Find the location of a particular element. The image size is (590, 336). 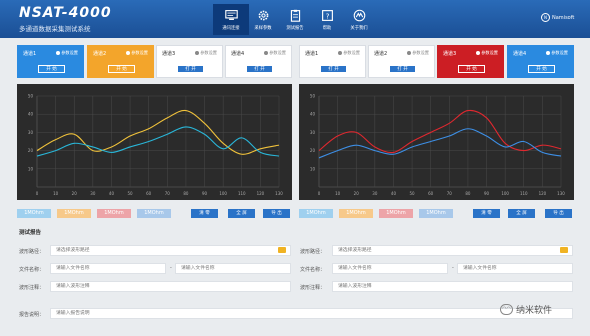

x-tick-label: 120 is located at coordinates (261, 193).